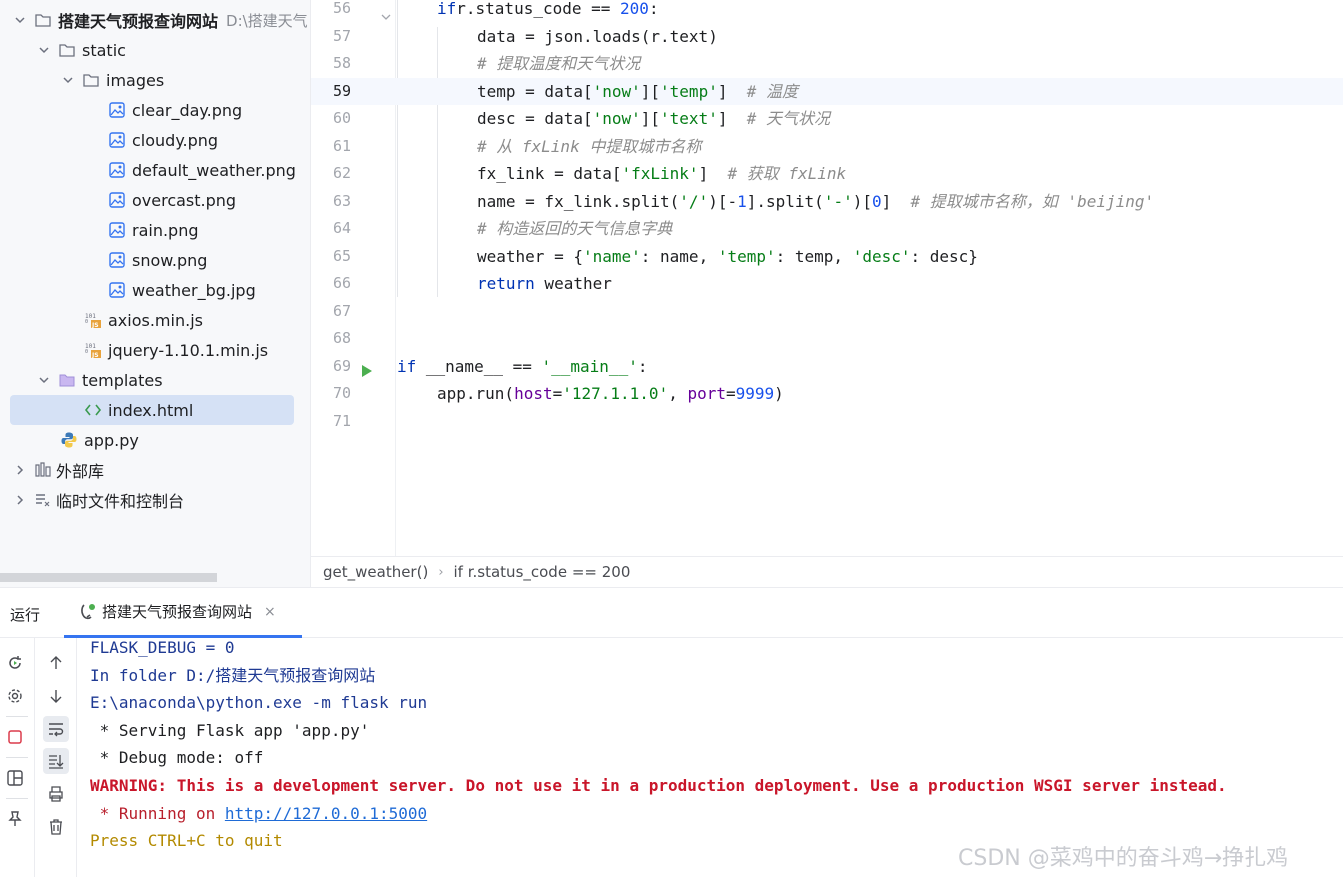  I want to click on code-text: if __name__ == '__main__':, so click(522, 366).